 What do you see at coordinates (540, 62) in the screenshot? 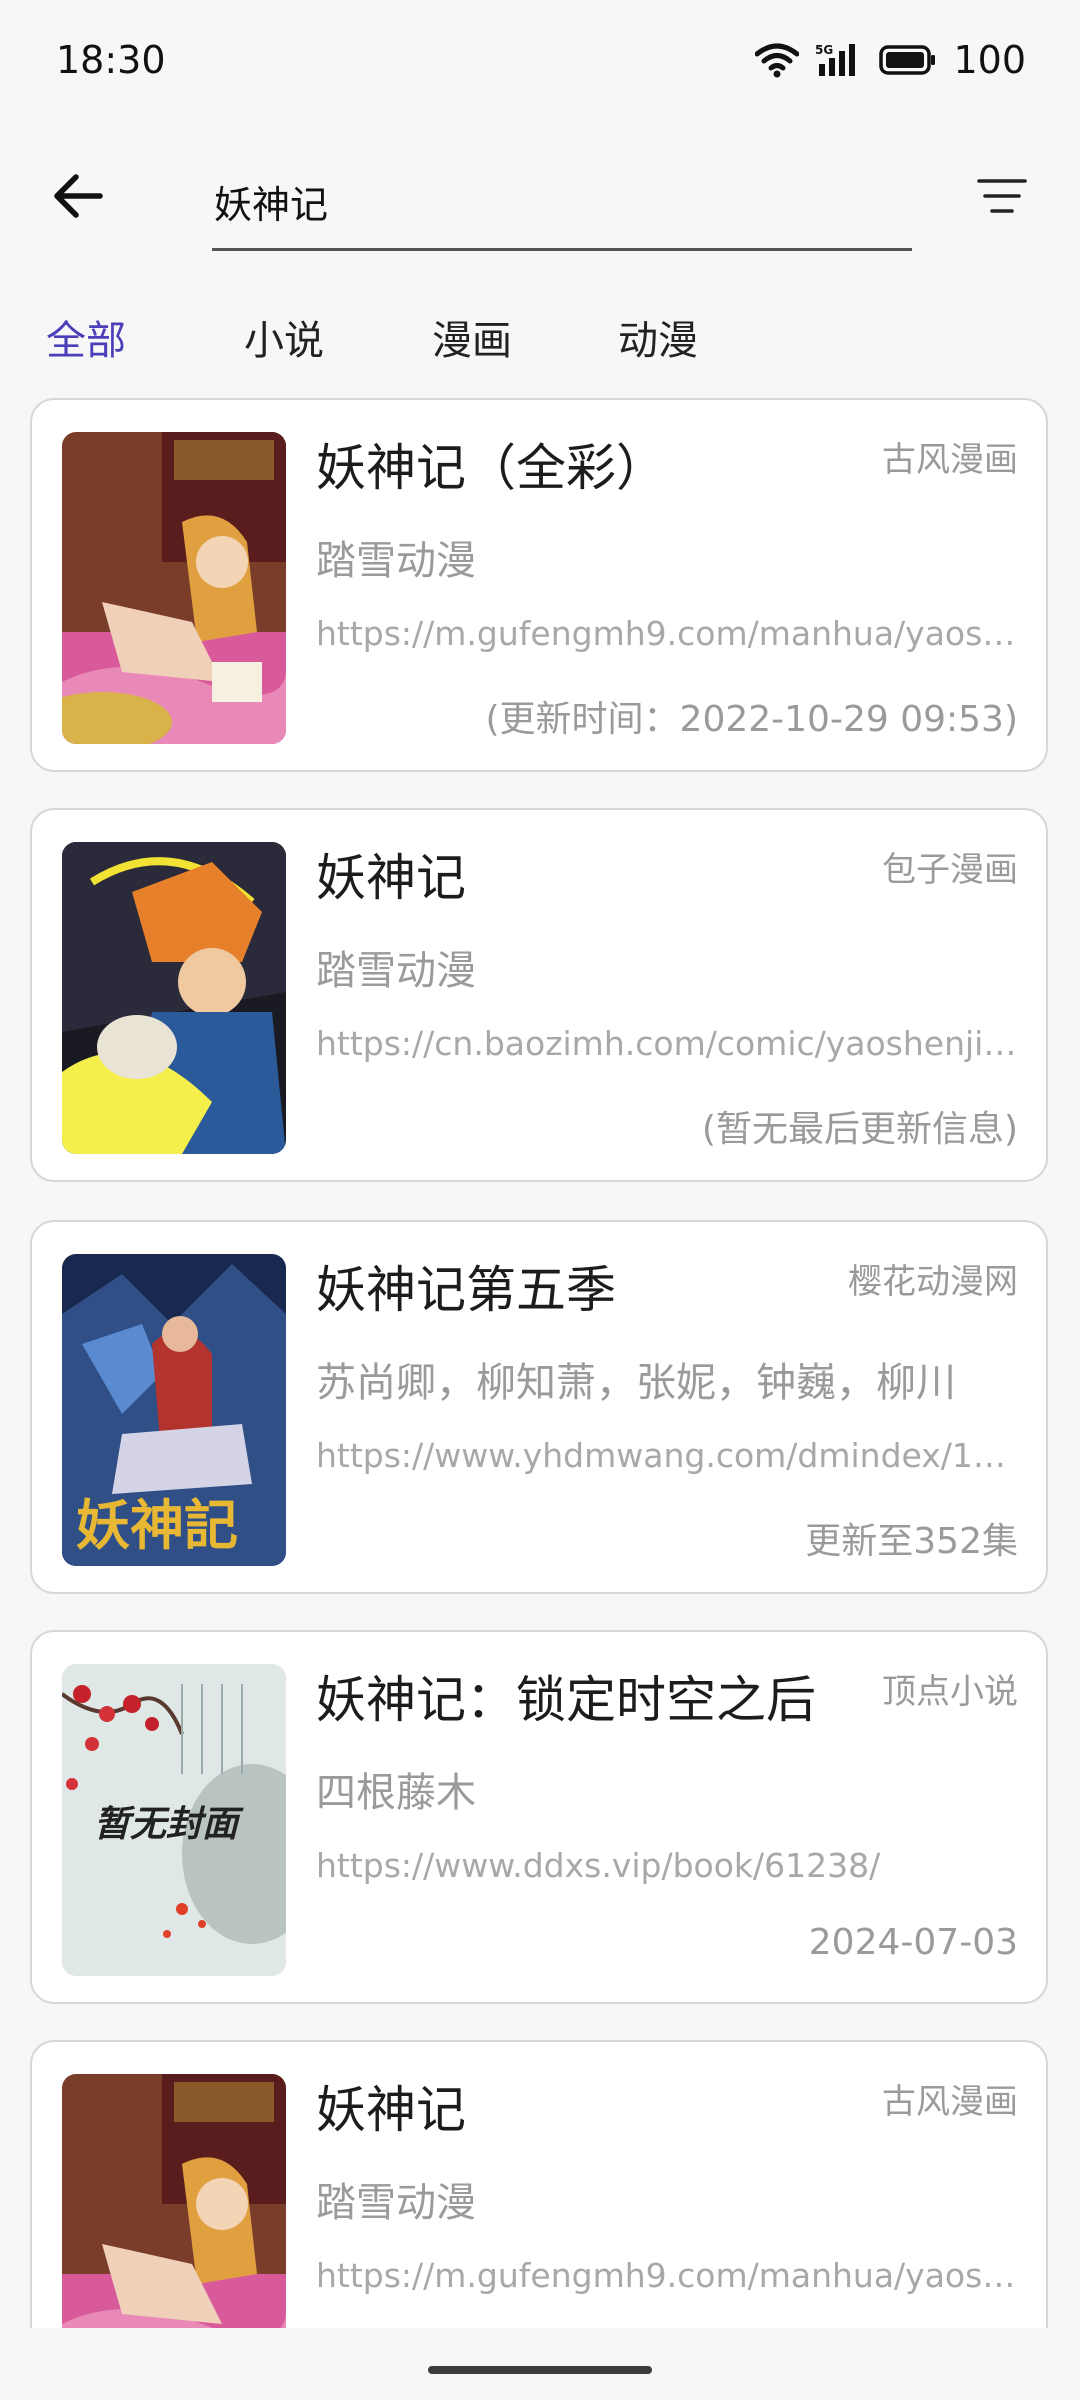
I see `status-bar: 18:30 5G 100` at bounding box center [540, 62].